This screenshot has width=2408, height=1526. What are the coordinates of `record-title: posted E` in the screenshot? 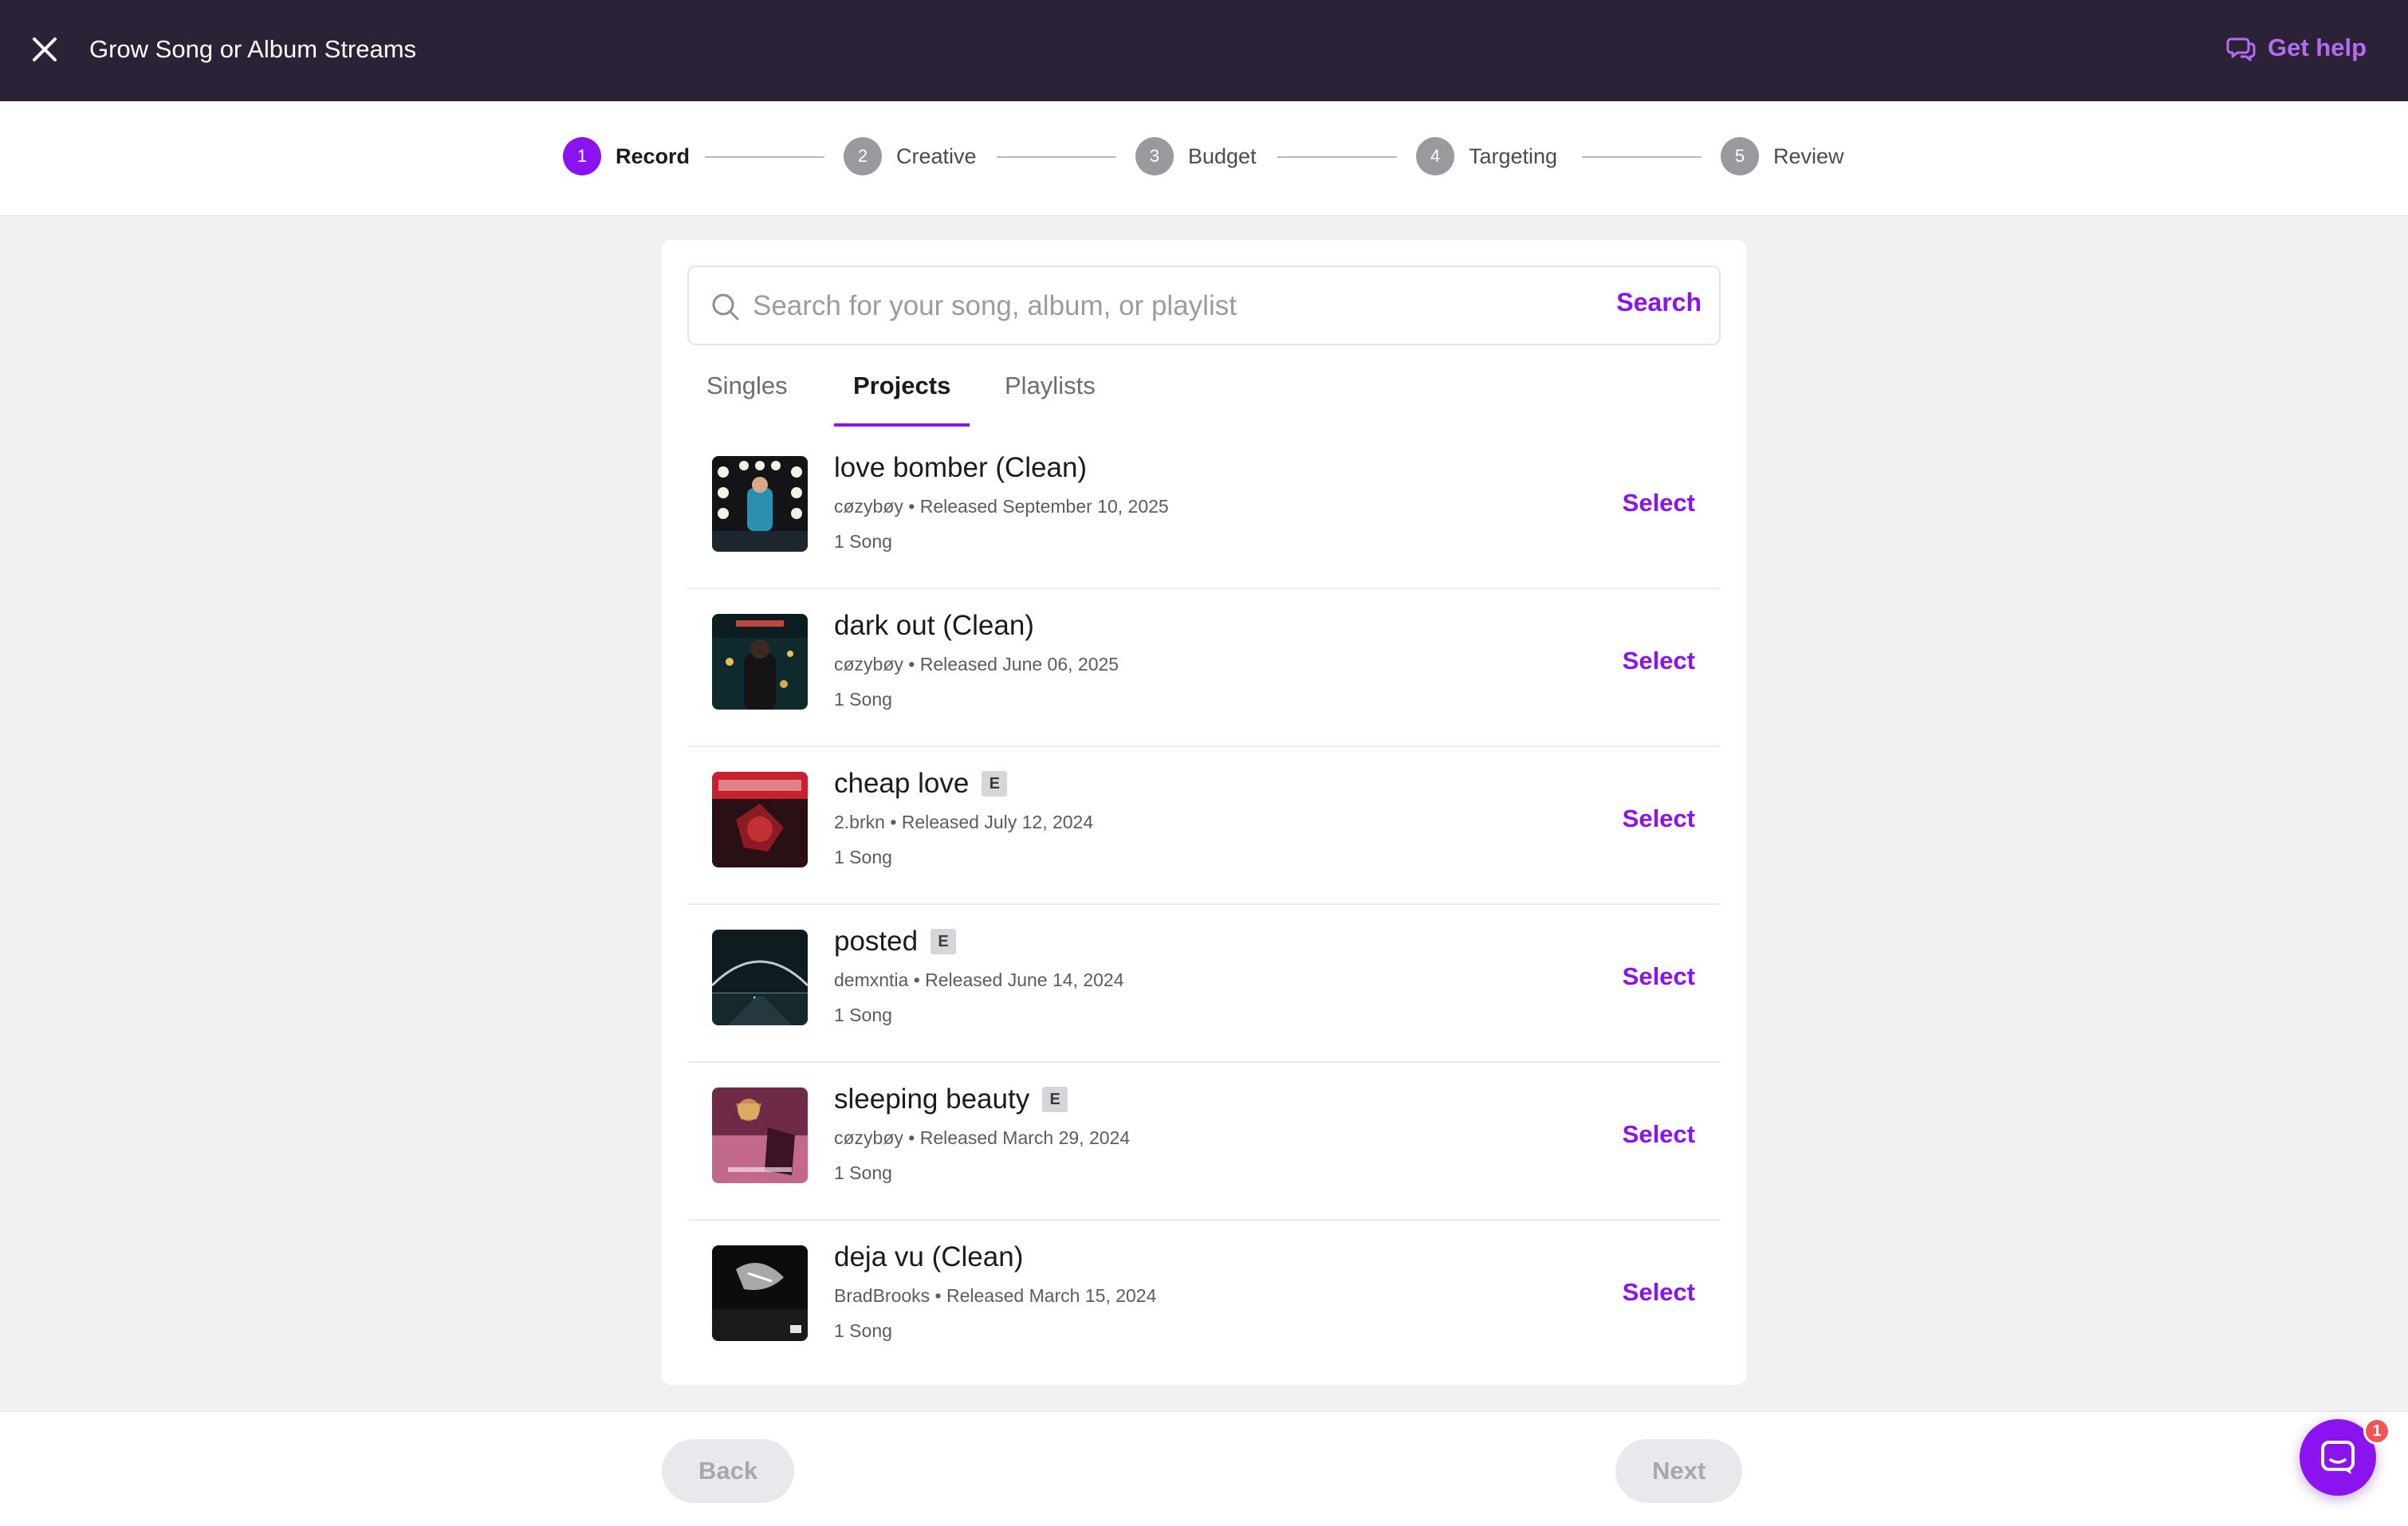 It's located at (896, 942).